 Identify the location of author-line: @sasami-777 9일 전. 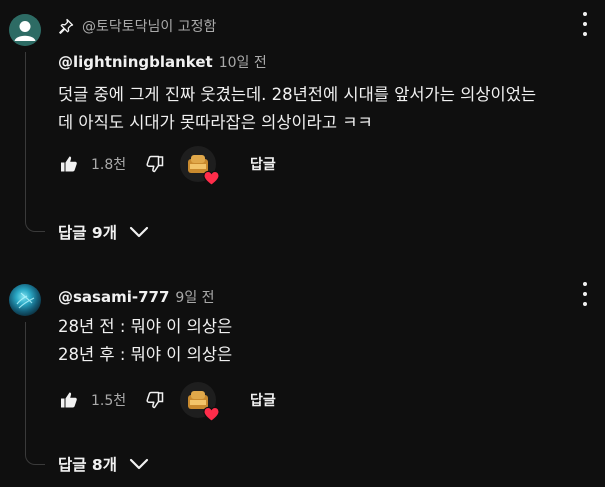
(136, 297).